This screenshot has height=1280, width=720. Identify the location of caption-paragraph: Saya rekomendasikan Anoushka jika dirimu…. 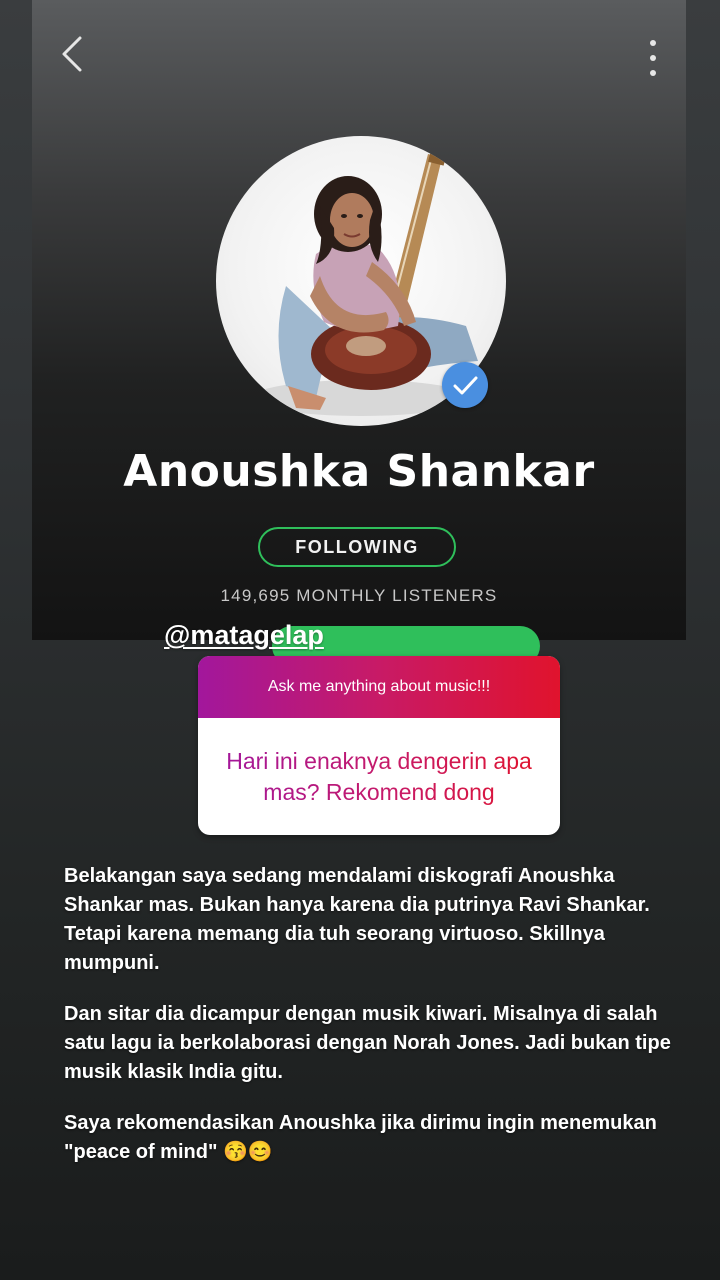
(360, 1137).